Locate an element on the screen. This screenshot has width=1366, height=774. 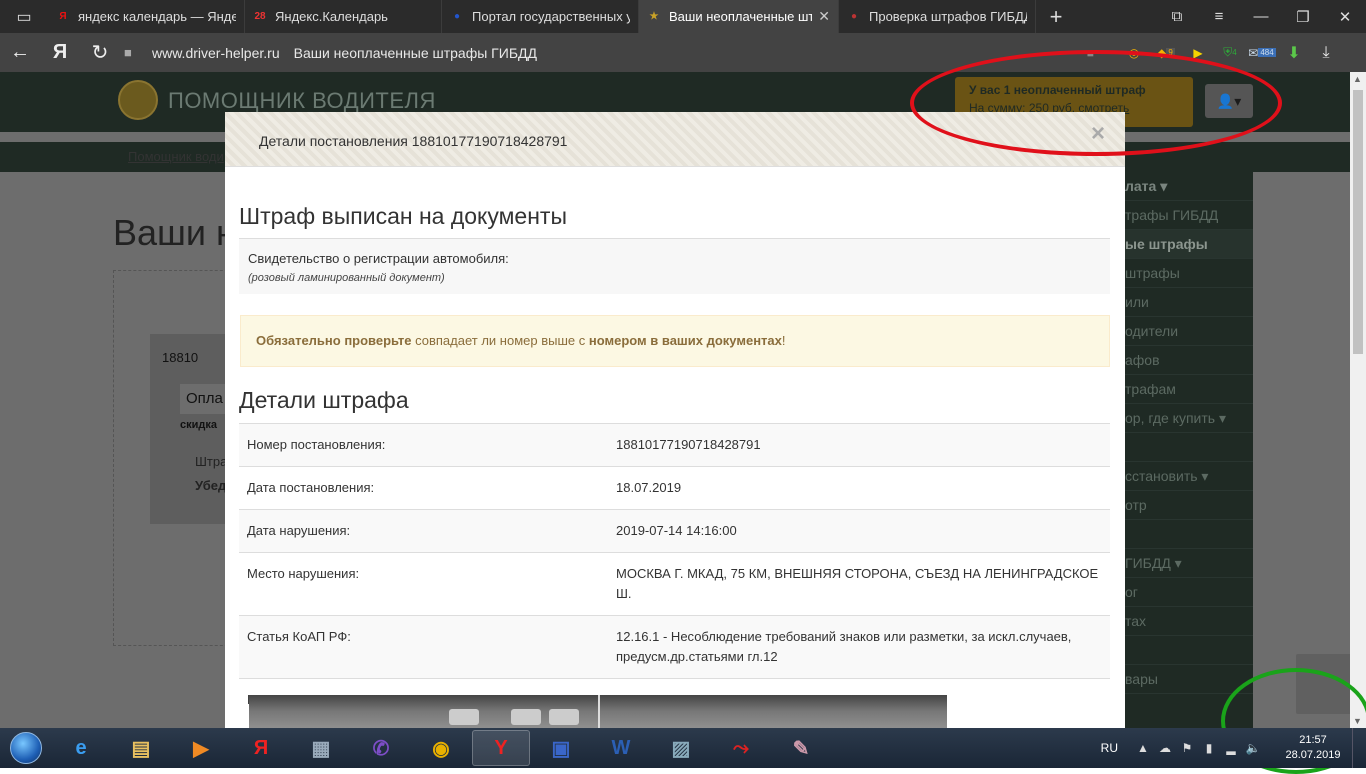
language-indicator: RU is located at coordinates (1109, 748).